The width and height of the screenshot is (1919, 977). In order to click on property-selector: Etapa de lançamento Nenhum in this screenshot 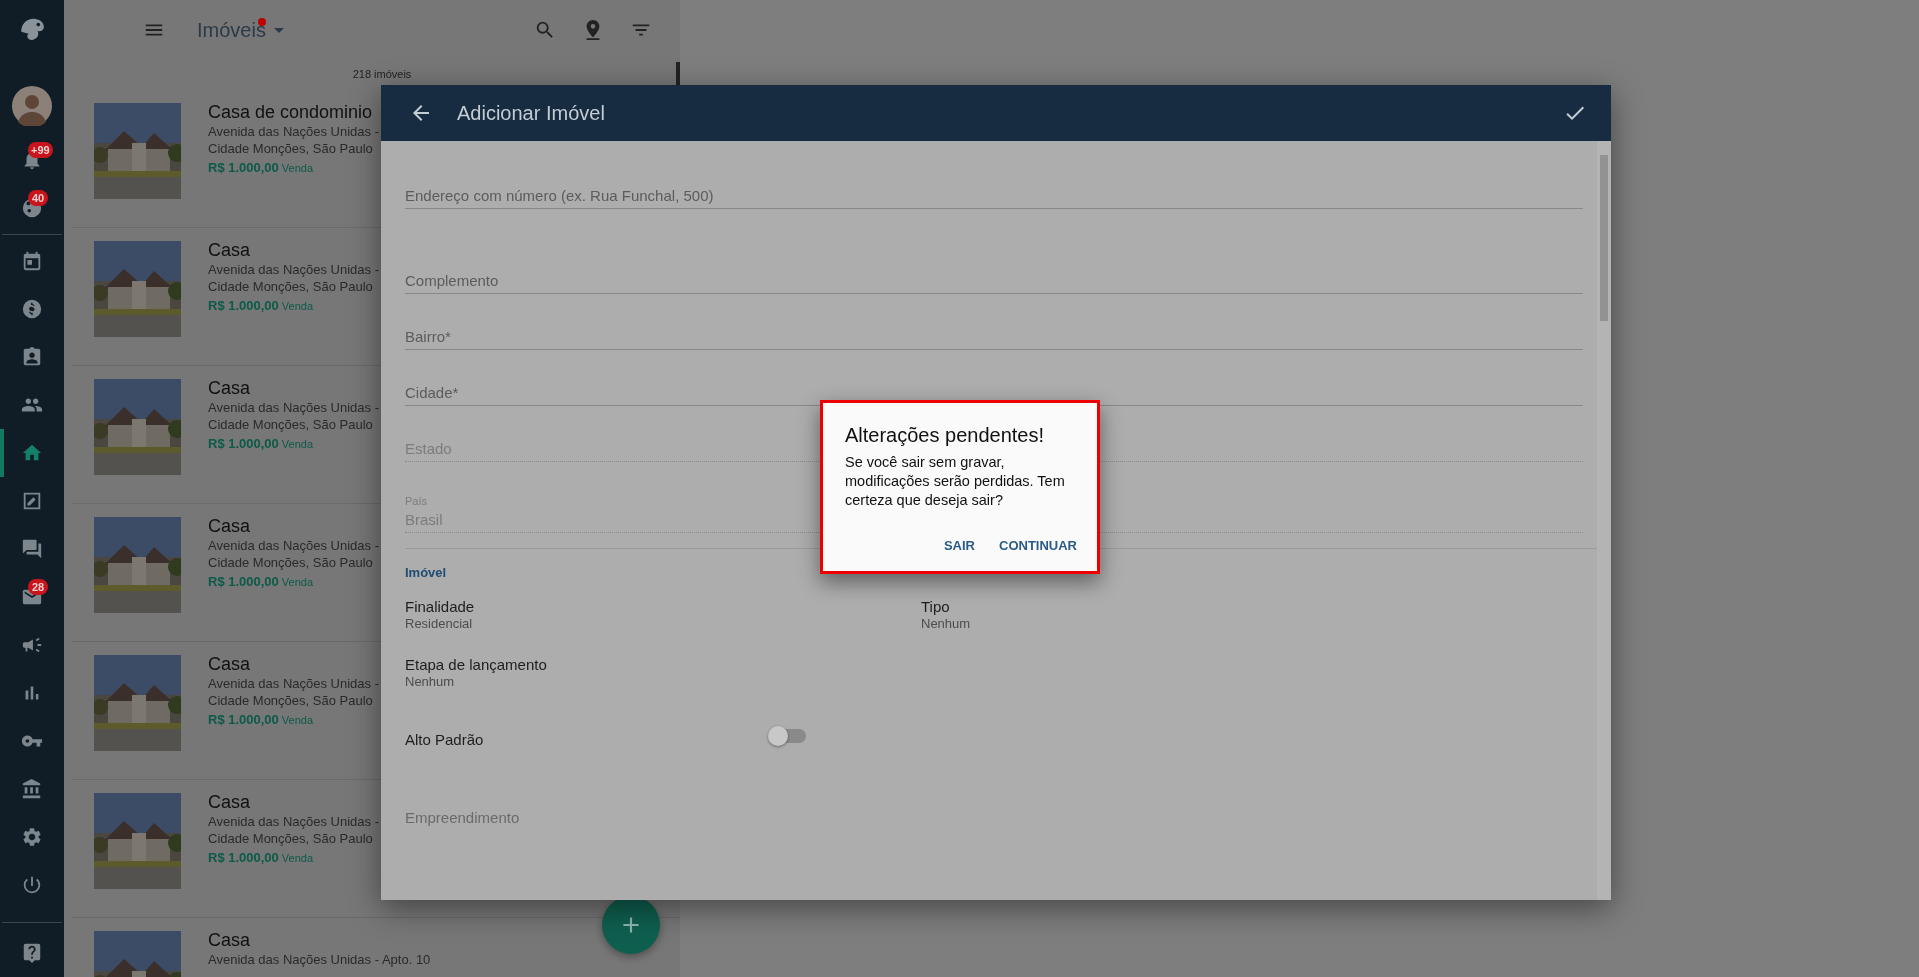, I will do `click(476, 672)`.